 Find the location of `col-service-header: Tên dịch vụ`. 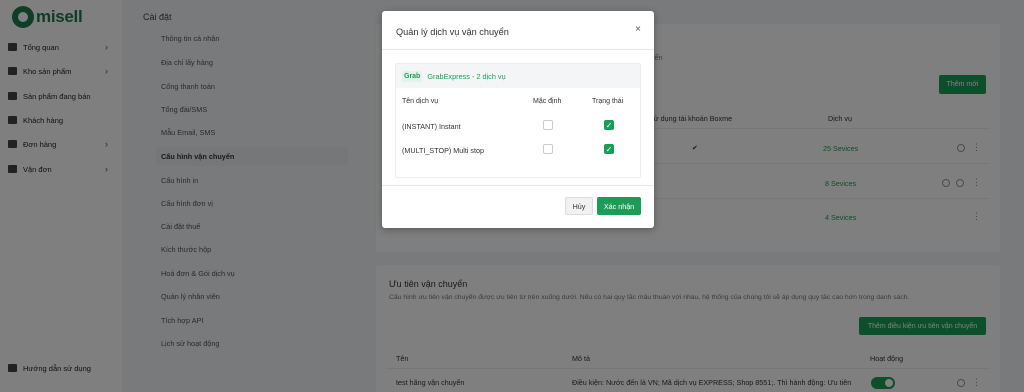

col-service-header: Tên dịch vụ is located at coordinates (420, 101).